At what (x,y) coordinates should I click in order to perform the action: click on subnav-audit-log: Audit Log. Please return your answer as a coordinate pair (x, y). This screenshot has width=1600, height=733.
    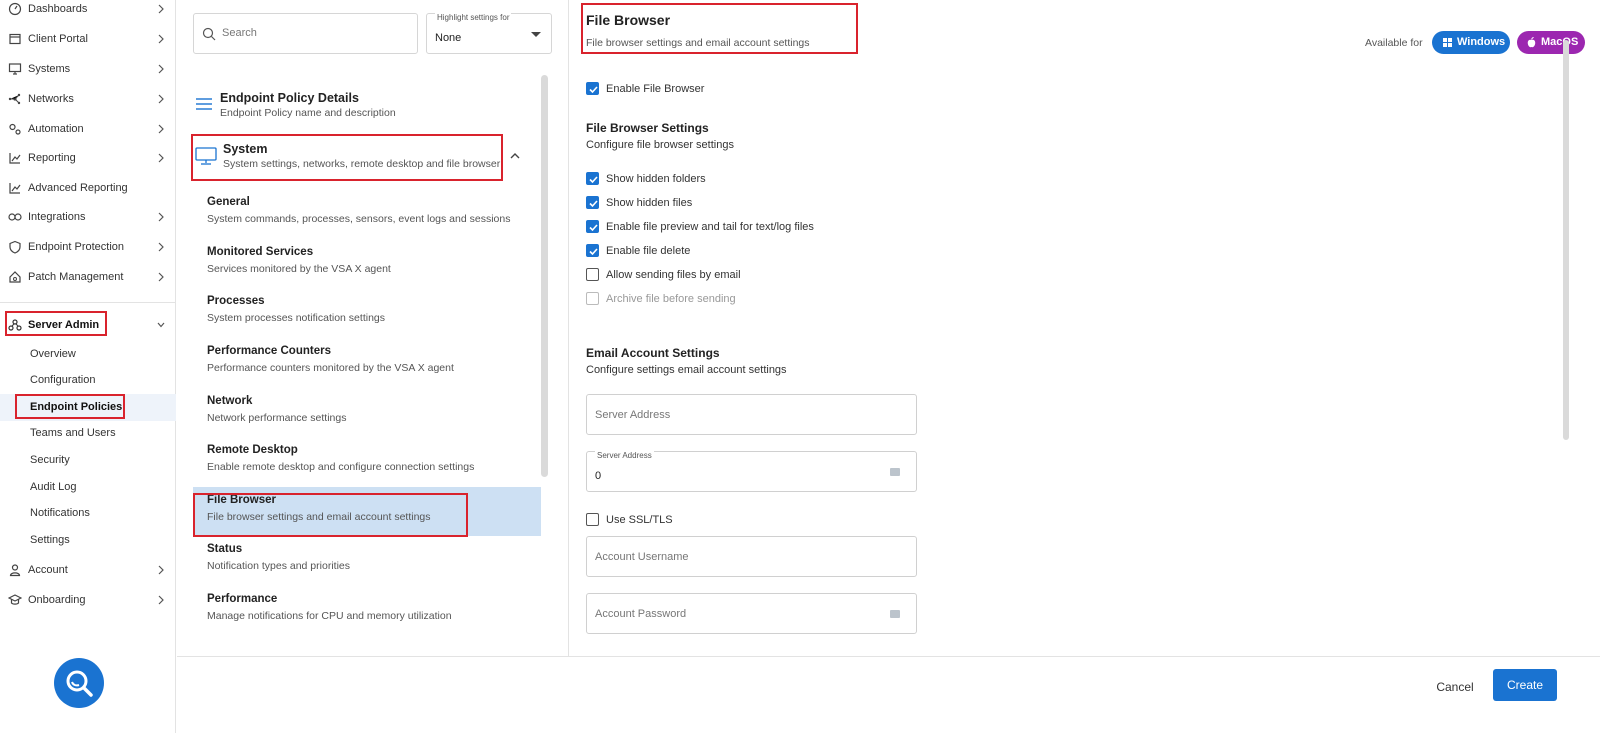
    Looking at the image, I should click on (88, 487).